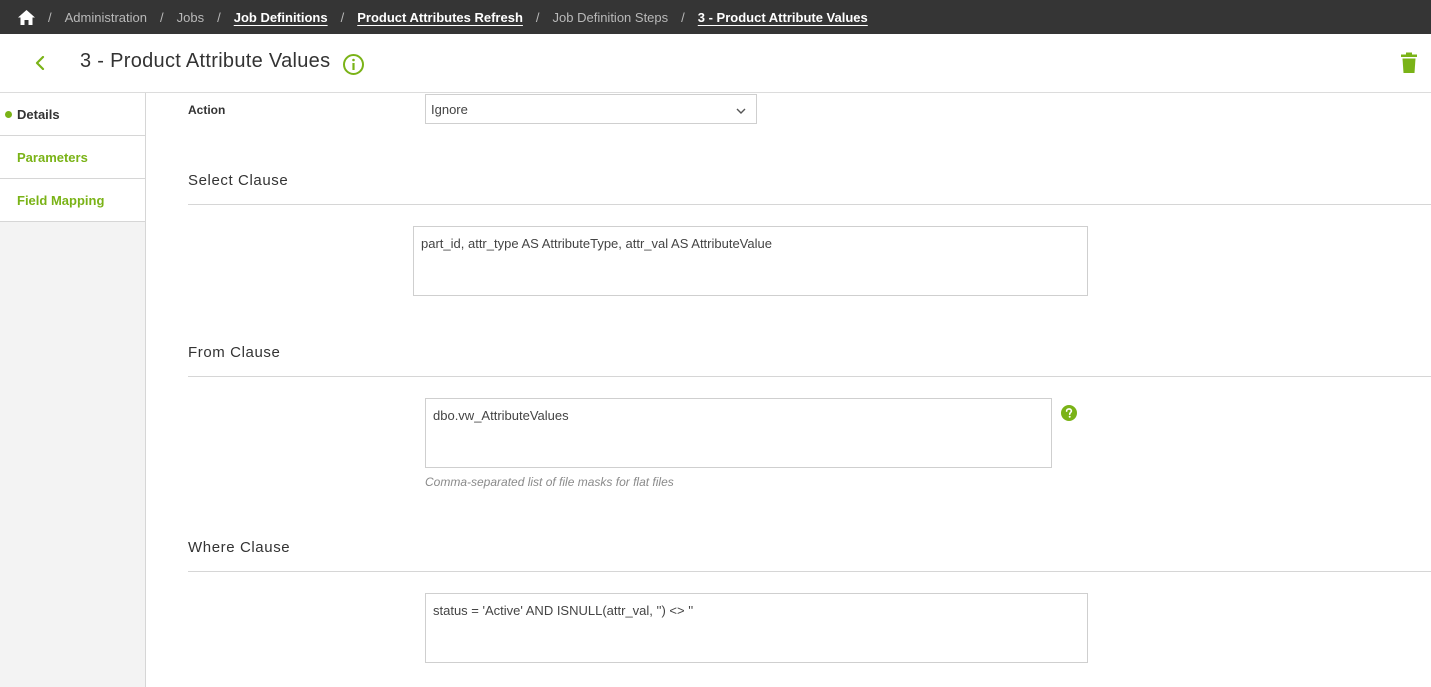 Image resolution: width=1431 pixels, height=687 pixels. I want to click on sidebar-item-field-mapping: Field Mapping, so click(72, 200).